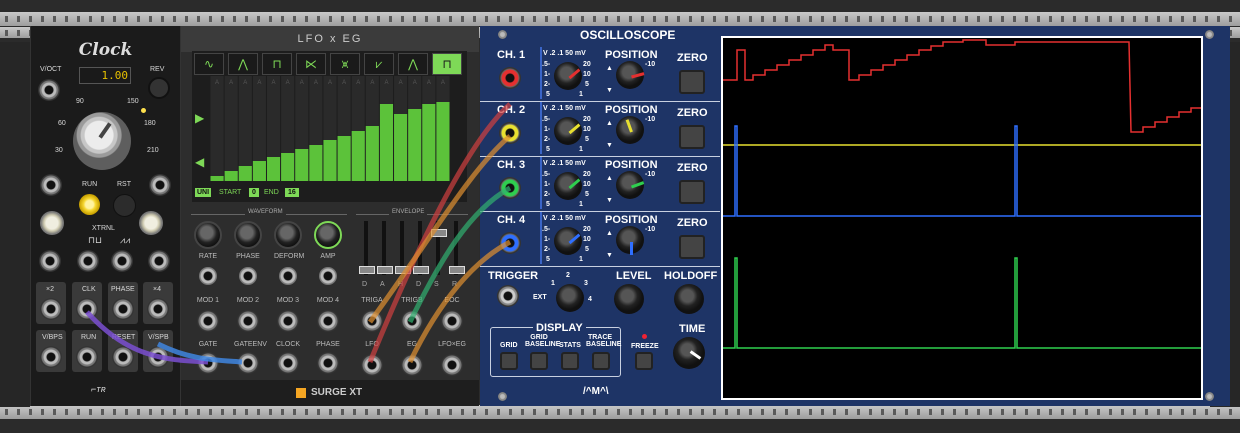 The height and width of the screenshot is (433, 1240). I want to click on vspb-output-jack, so click(158, 357).